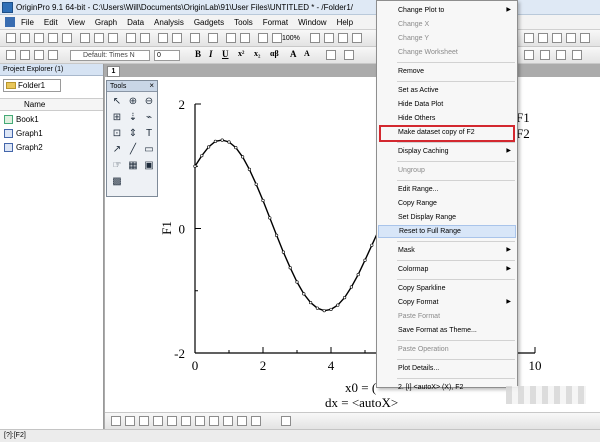 Image resolution: width=600 pixels, height=442 pixels. Describe the element at coordinates (447, 231) in the screenshot. I see `menu-item-reset-to-full-range: Reset to Full Range` at that location.